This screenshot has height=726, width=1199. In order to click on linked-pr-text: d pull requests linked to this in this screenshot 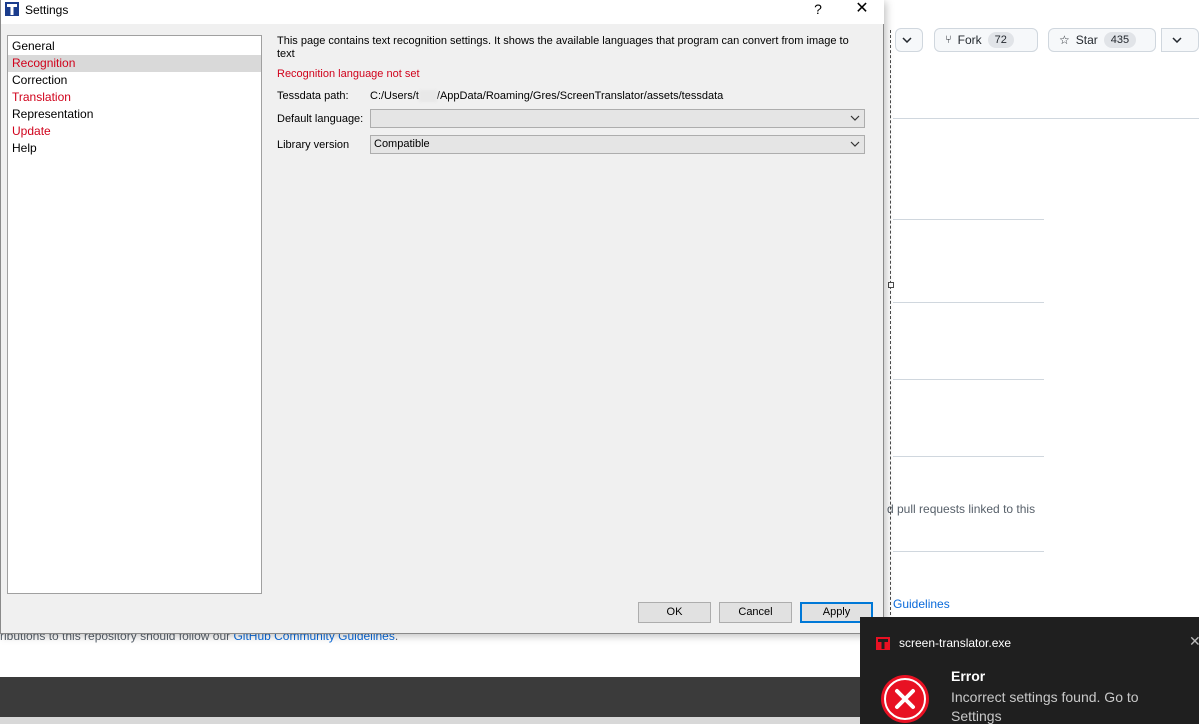, I will do `click(961, 509)`.